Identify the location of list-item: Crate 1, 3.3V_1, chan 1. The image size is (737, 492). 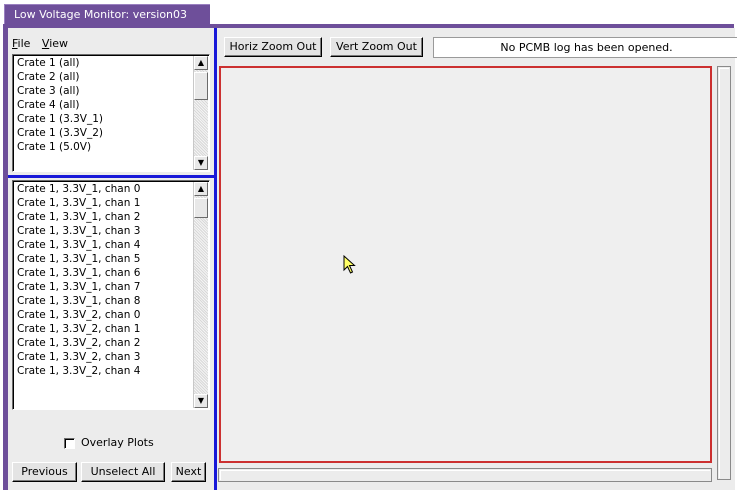
(78, 203).